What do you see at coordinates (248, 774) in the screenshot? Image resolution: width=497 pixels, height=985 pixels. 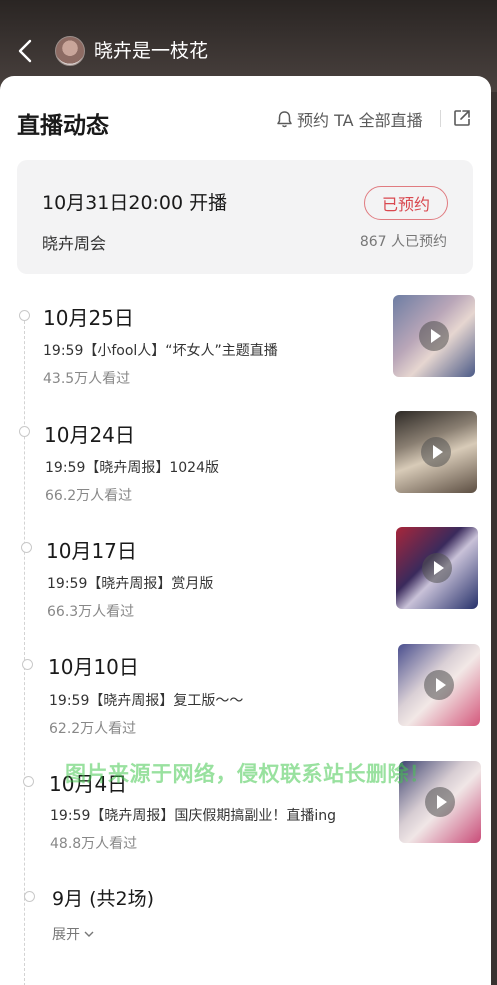 I see `watermark: 图片来源于网络，侵权联系站长删除！` at bounding box center [248, 774].